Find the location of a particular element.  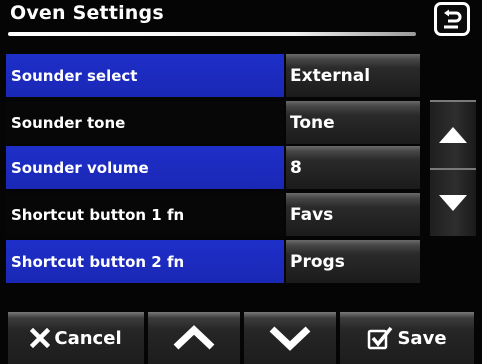

setting-value: Favs is located at coordinates (312, 214).